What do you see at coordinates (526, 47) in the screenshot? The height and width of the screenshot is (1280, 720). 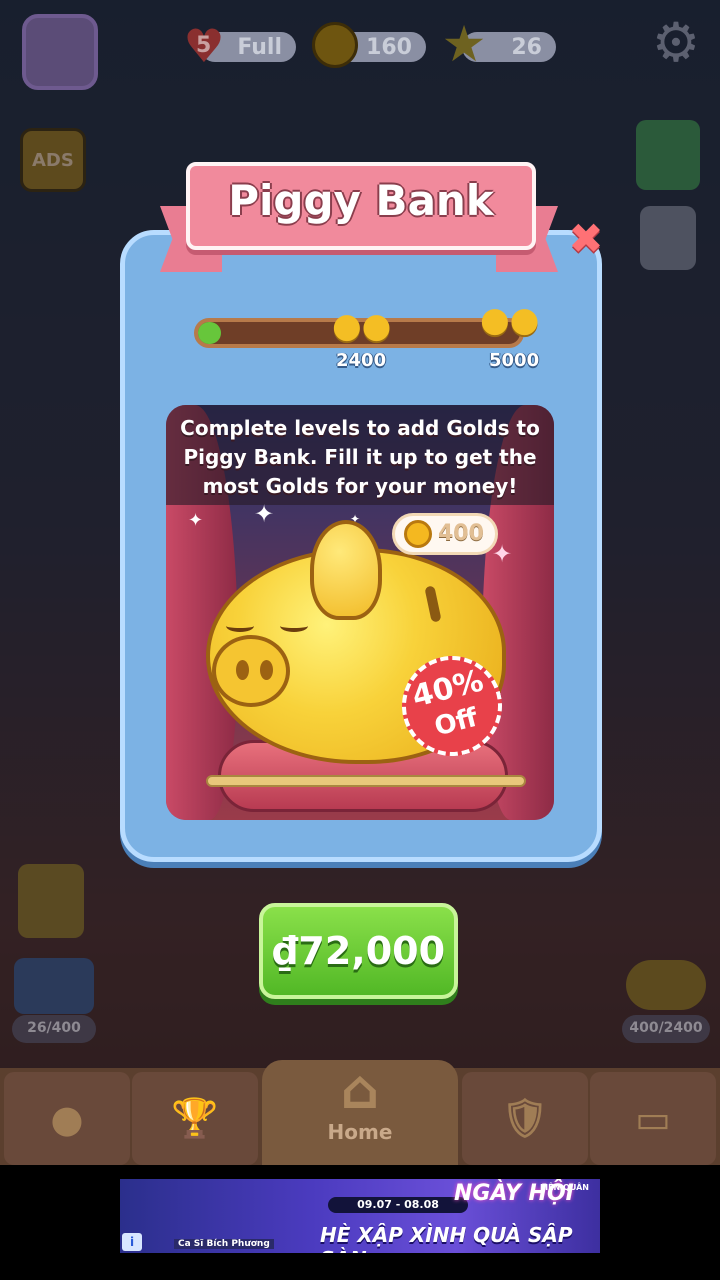 I see `stars-value: 26` at bounding box center [526, 47].